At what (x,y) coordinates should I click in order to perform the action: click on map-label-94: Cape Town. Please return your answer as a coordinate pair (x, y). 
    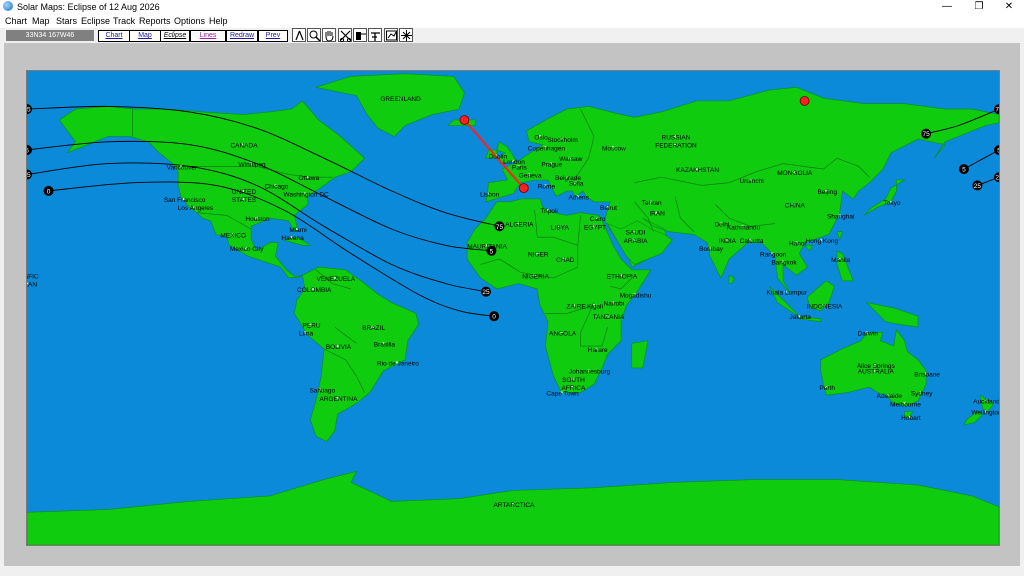
    Looking at the image, I should click on (562, 393).